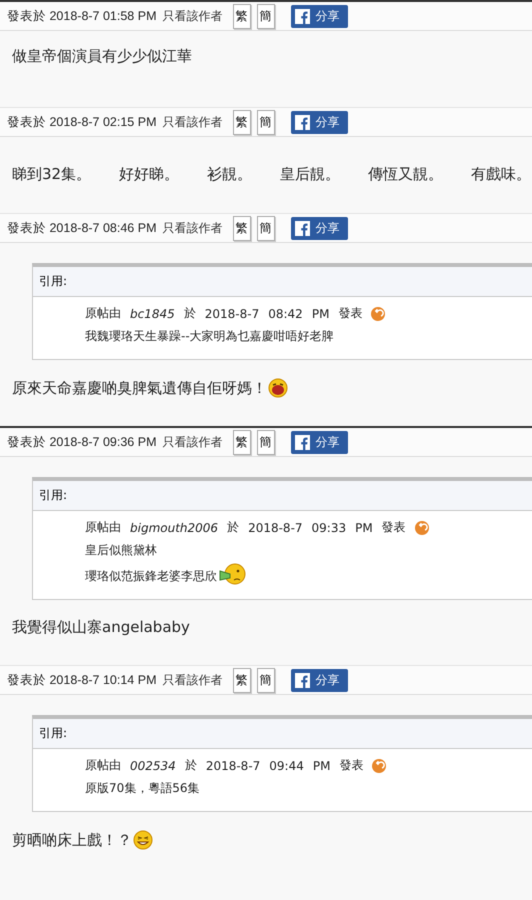 Image resolution: width=532 pixels, height=900 pixels. Describe the element at coordinates (286, 765) in the screenshot. I see `quote-time: 09:44` at that location.